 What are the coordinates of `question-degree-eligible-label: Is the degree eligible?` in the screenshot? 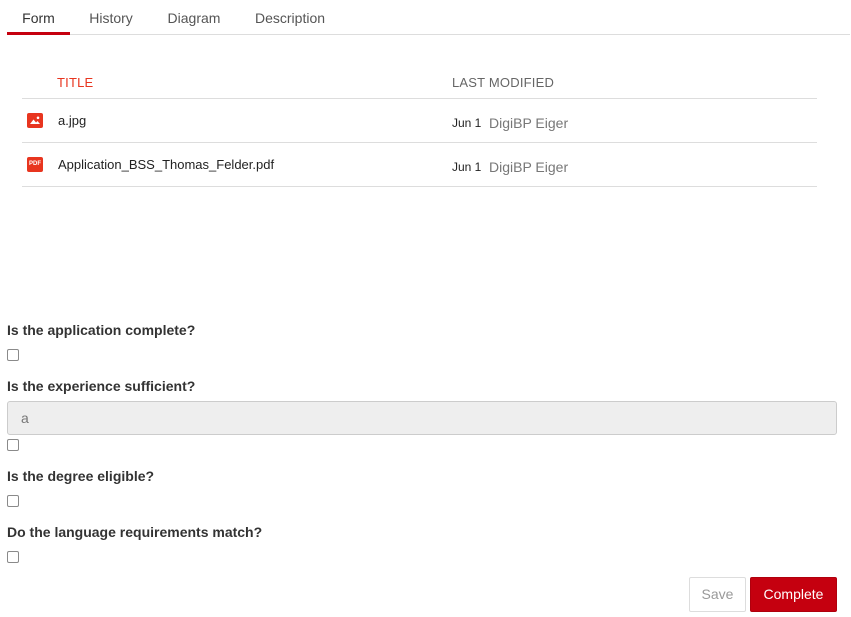 It's located at (81, 476).